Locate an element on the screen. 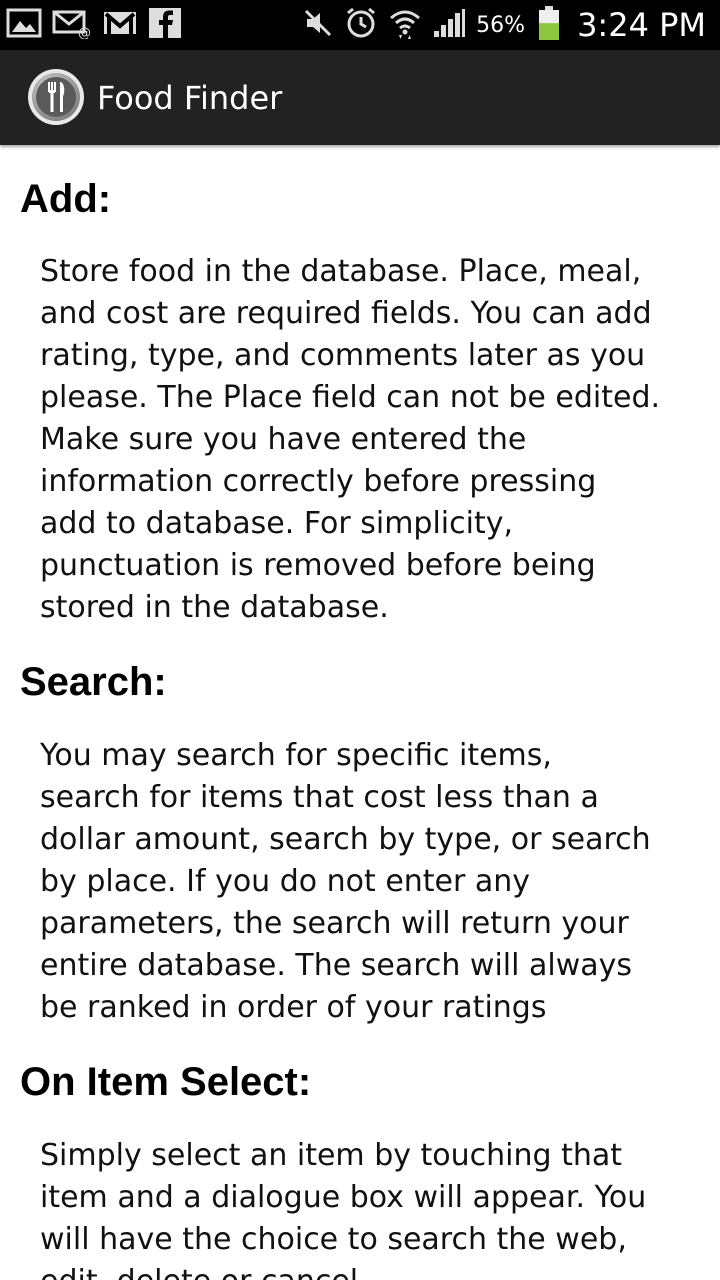 This screenshot has width=720, height=1280. battery-percent: 56% is located at coordinates (501, 25).